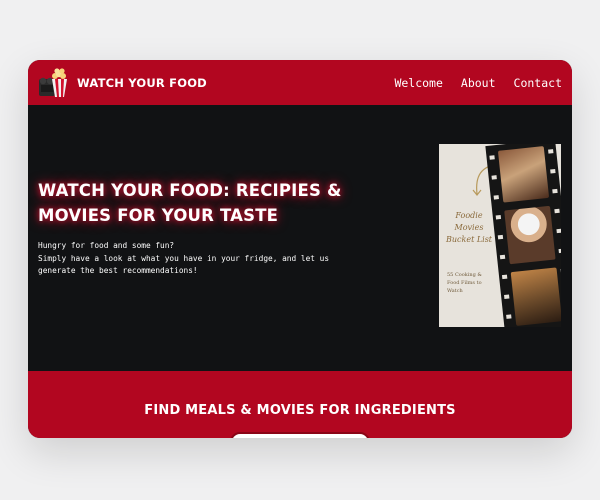 Image resolution: width=600 pixels, height=500 pixels. I want to click on navbar: WATCH YOUR FOOD Welcome About Contact, so click(300, 82).